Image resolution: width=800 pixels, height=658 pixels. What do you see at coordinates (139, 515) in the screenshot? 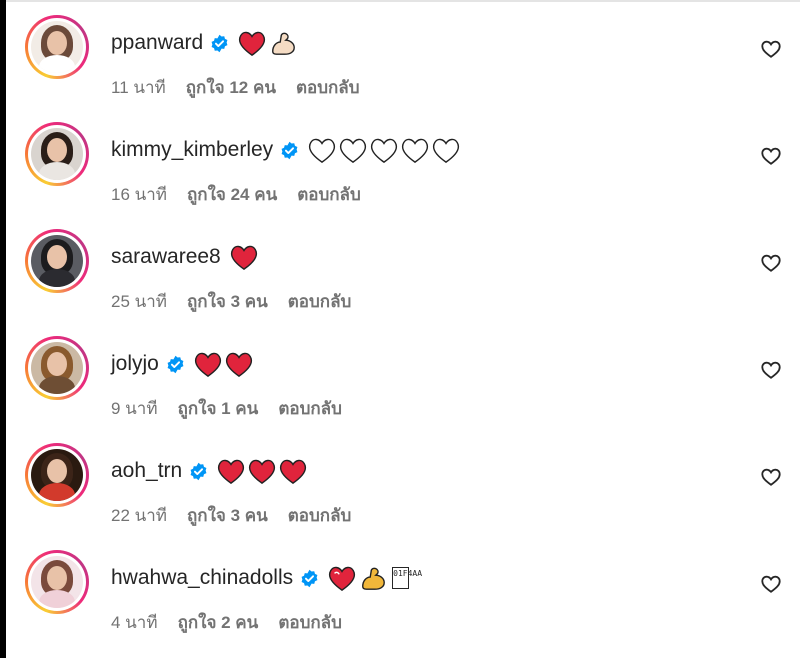
I see `comment-time: 22 นาที` at bounding box center [139, 515].